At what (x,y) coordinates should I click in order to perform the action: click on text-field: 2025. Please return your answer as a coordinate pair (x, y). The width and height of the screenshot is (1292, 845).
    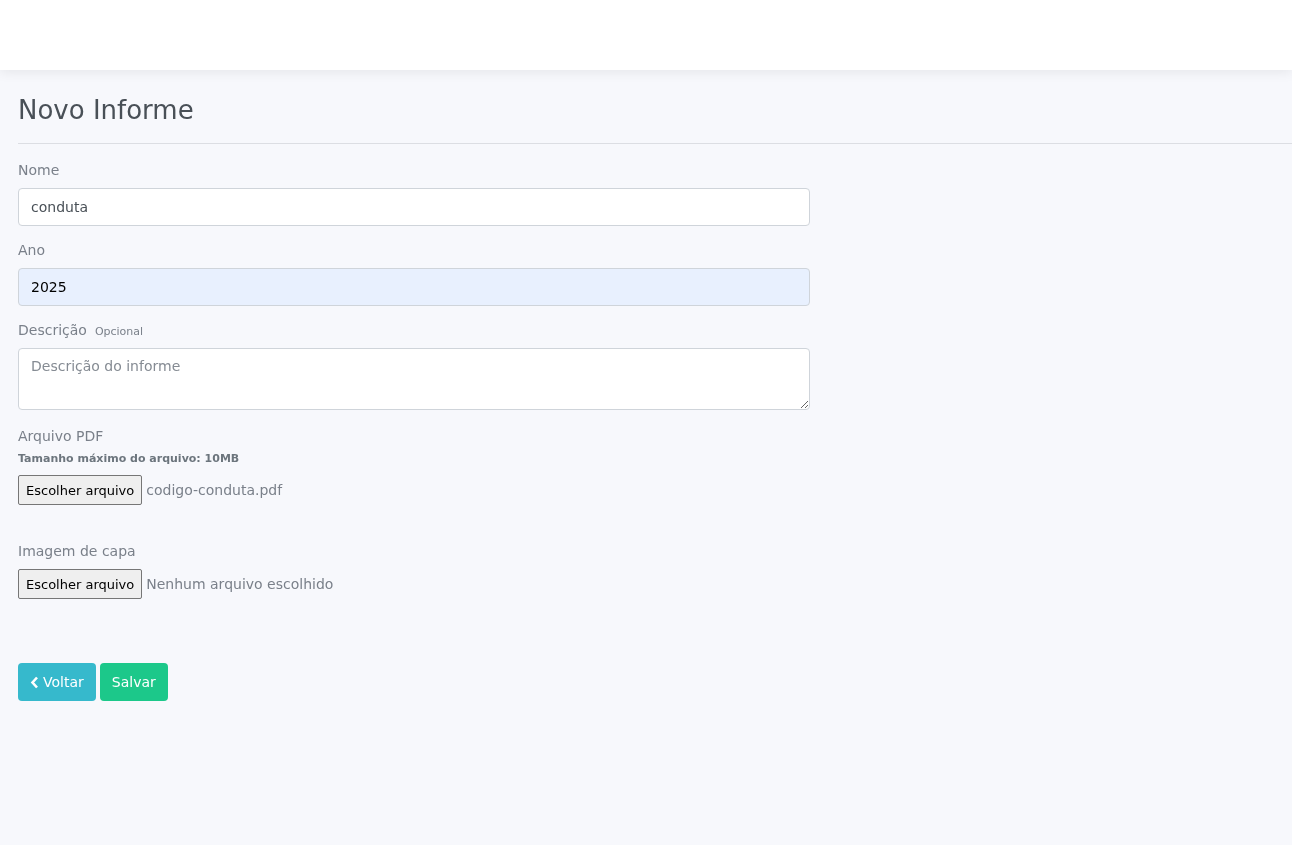
    Looking at the image, I should click on (414, 287).